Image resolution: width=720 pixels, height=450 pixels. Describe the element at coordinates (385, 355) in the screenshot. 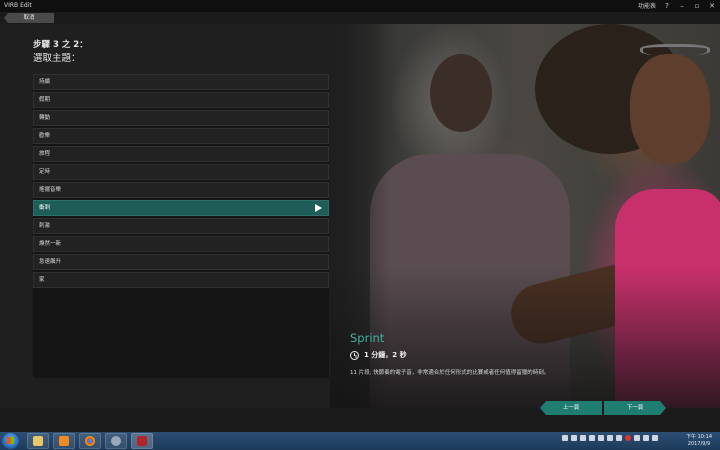

I see `duration-text: 1 分鐘，2 秒` at that location.